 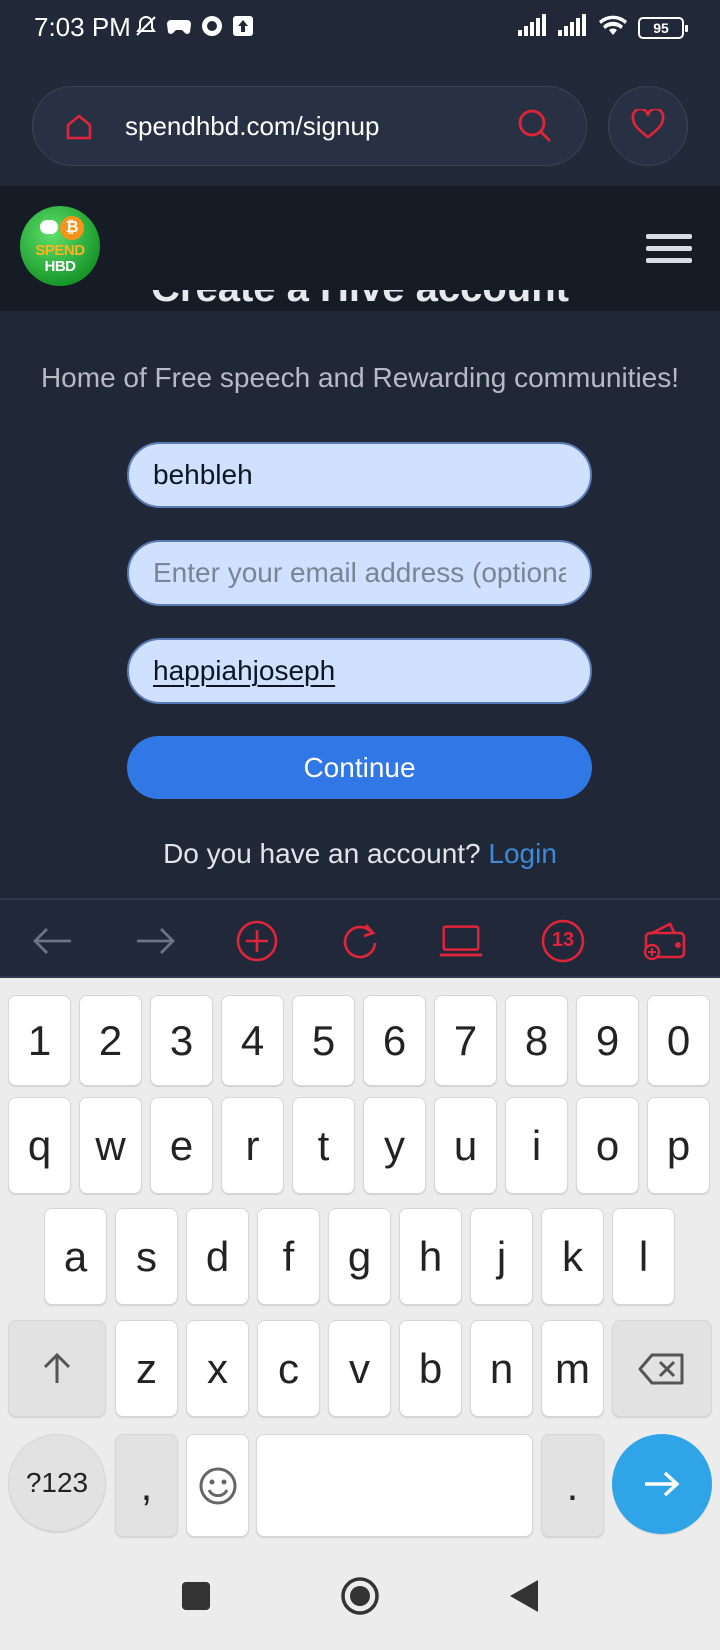 I want to click on browser-toolbar: 13, so click(x=360, y=938).